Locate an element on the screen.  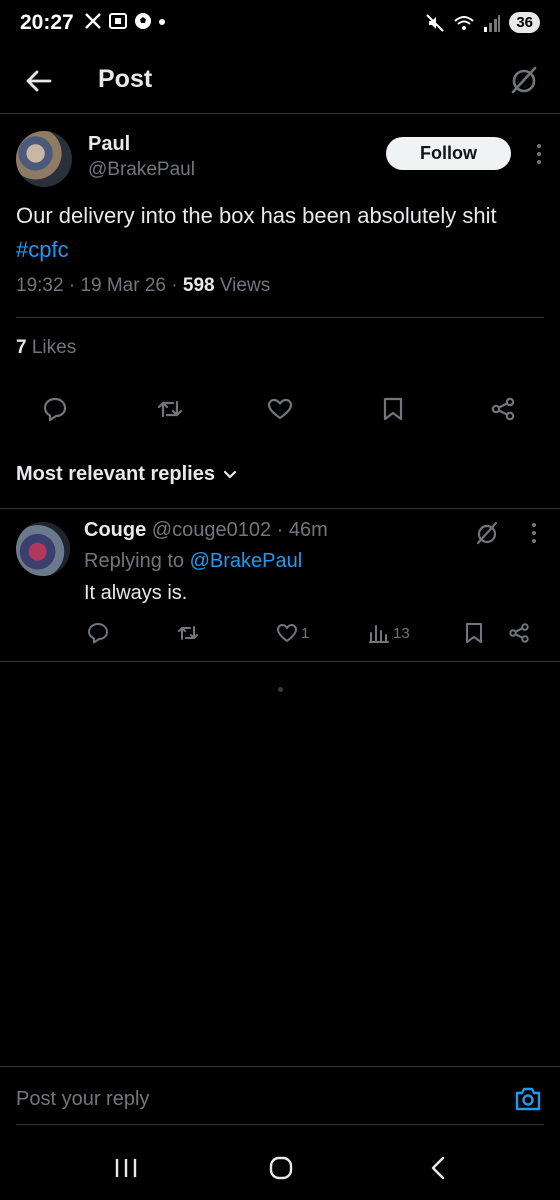
reply-share-button is located at coordinates (519, 633).